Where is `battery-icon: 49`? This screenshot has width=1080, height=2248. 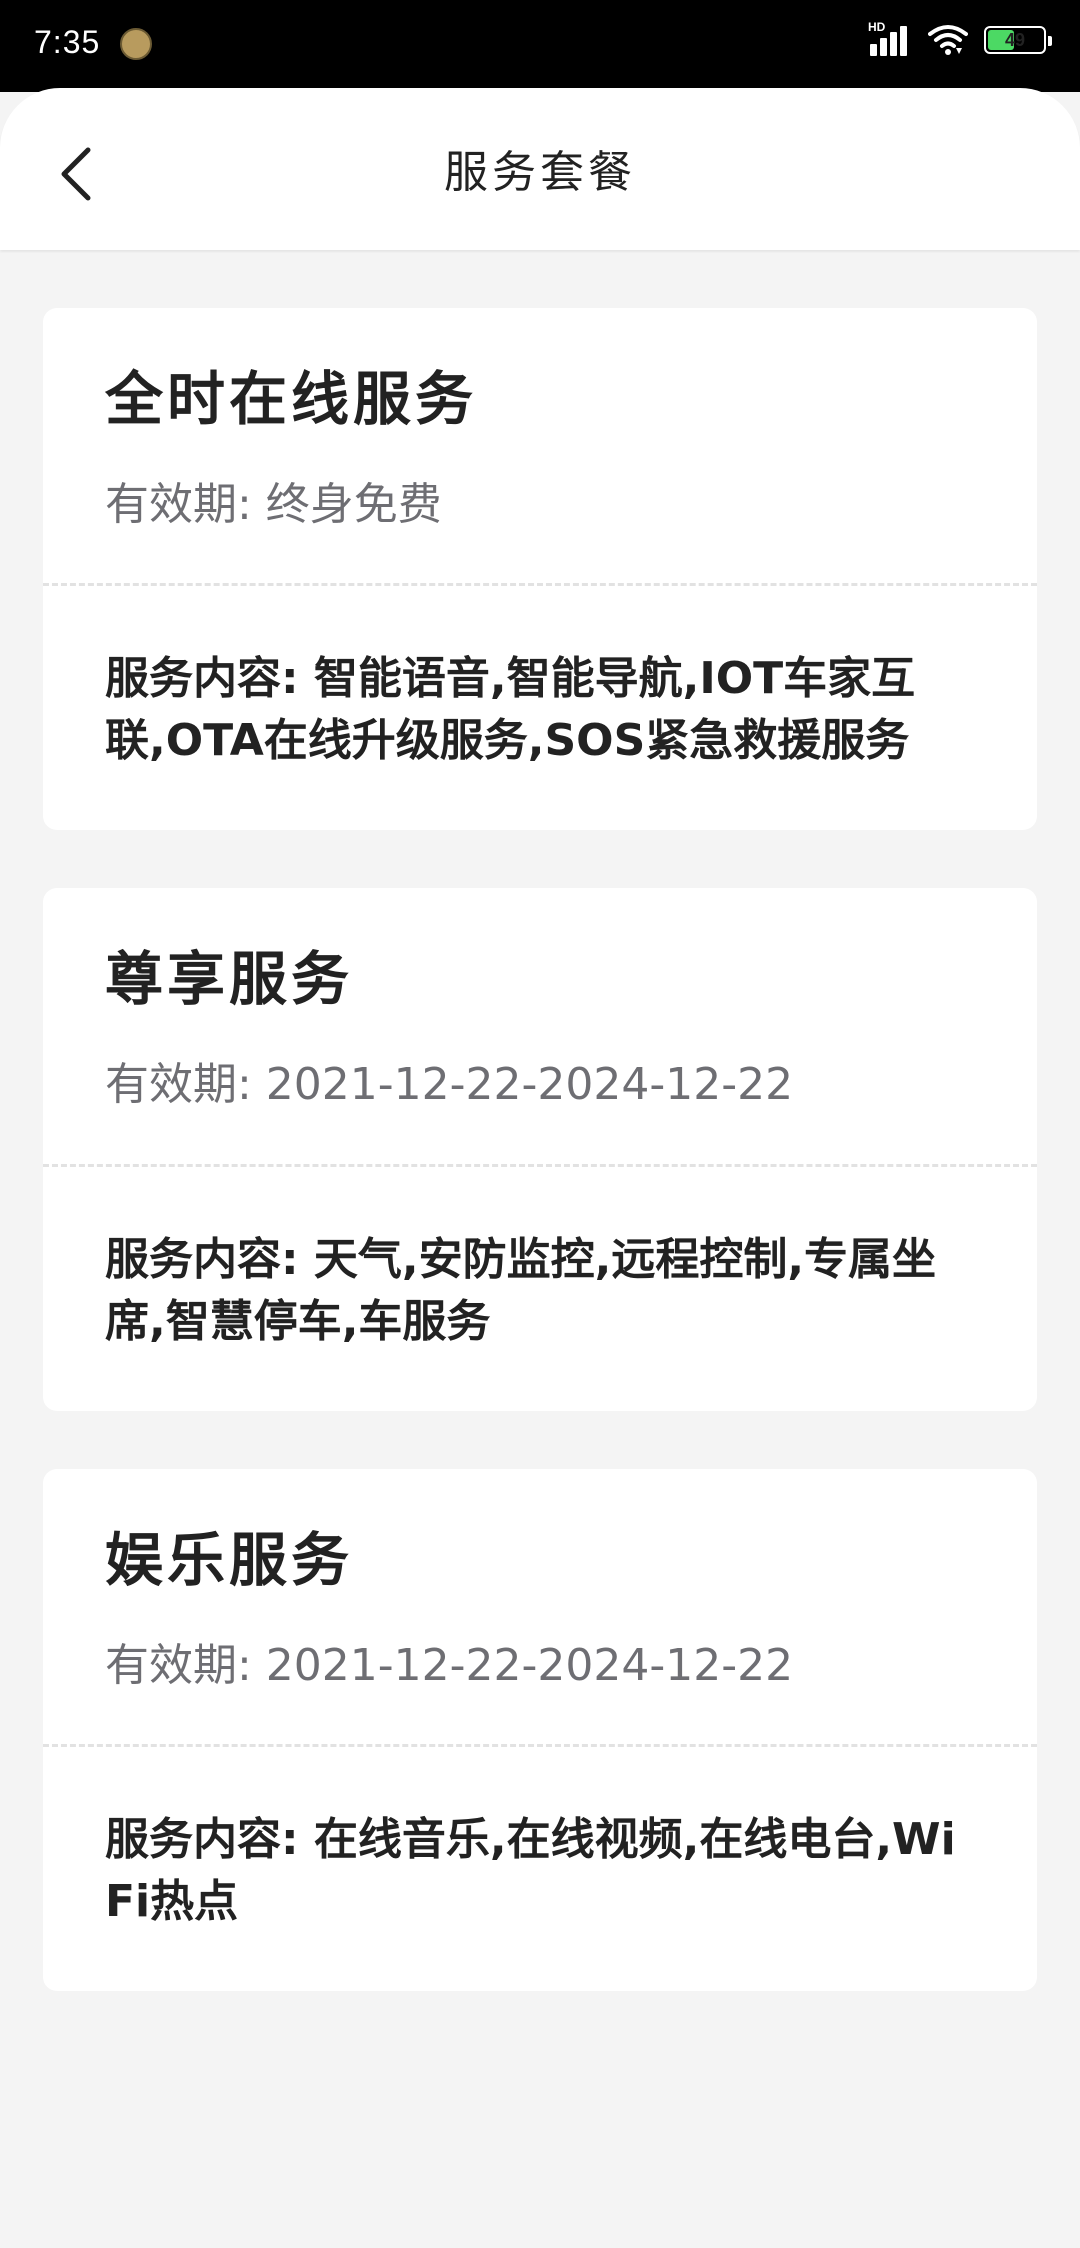
battery-icon: 49 is located at coordinates (1018, 40).